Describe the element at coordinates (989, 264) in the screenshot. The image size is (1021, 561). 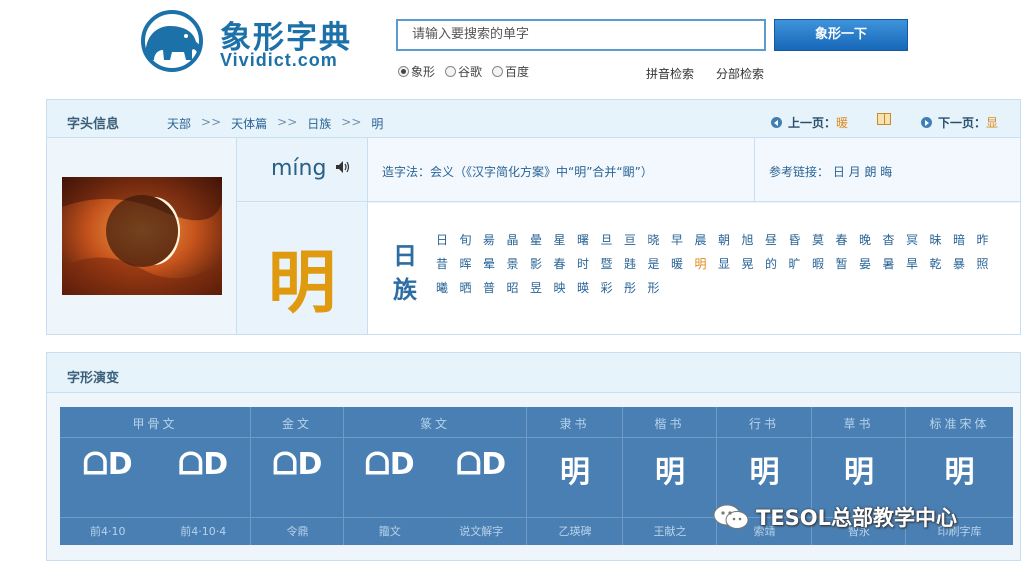
I see `family-char-link: 照` at that location.